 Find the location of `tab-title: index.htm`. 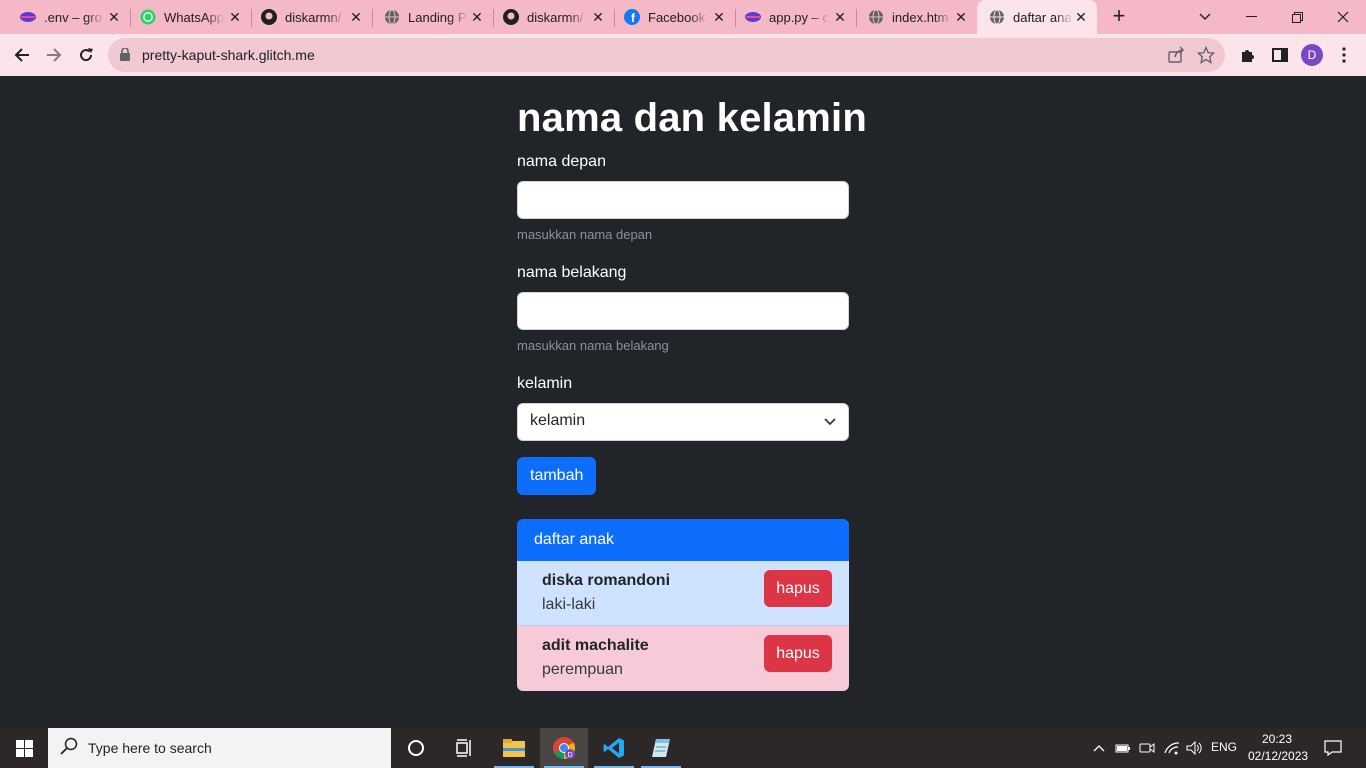

tab-title: index.htm is located at coordinates (920, 17).